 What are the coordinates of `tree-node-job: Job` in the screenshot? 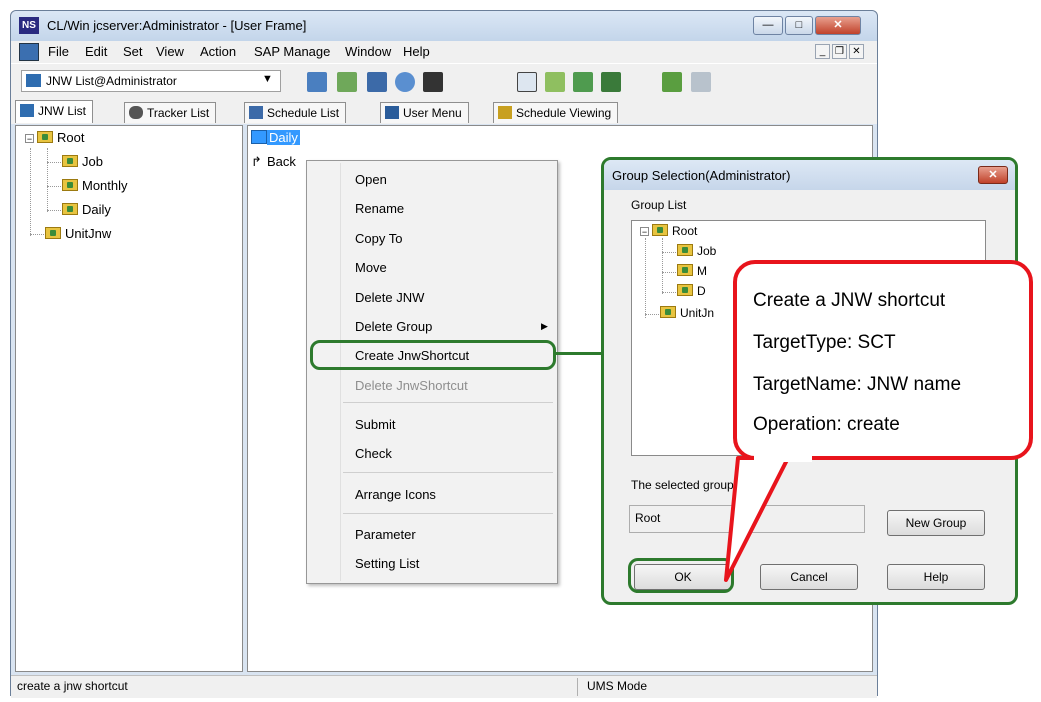 It's located at (82, 161).